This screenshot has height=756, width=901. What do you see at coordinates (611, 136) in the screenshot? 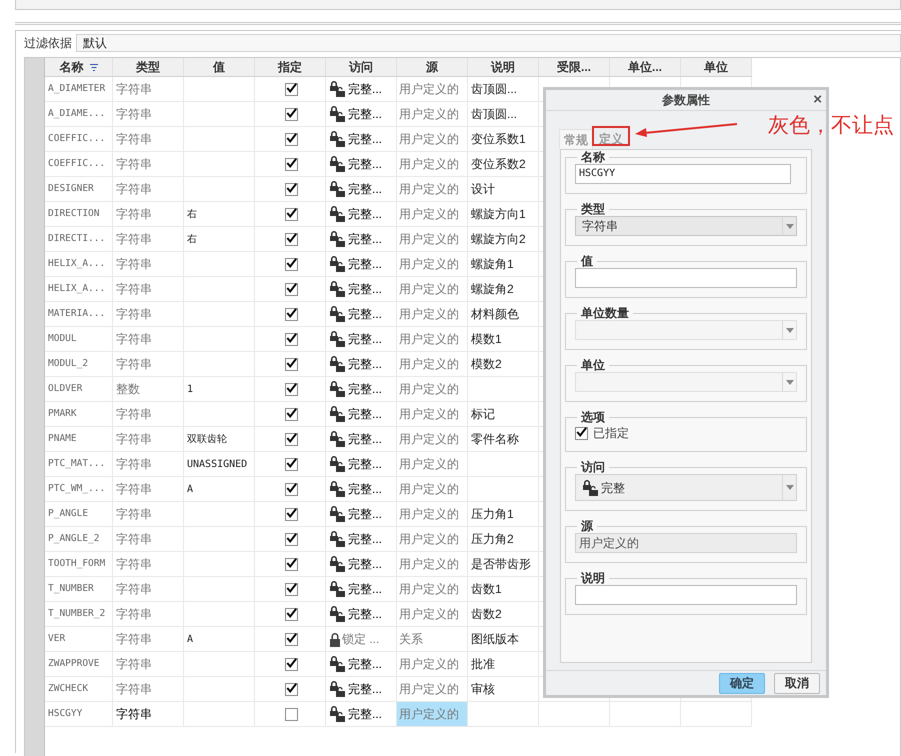
I see `highlight-box` at bounding box center [611, 136].